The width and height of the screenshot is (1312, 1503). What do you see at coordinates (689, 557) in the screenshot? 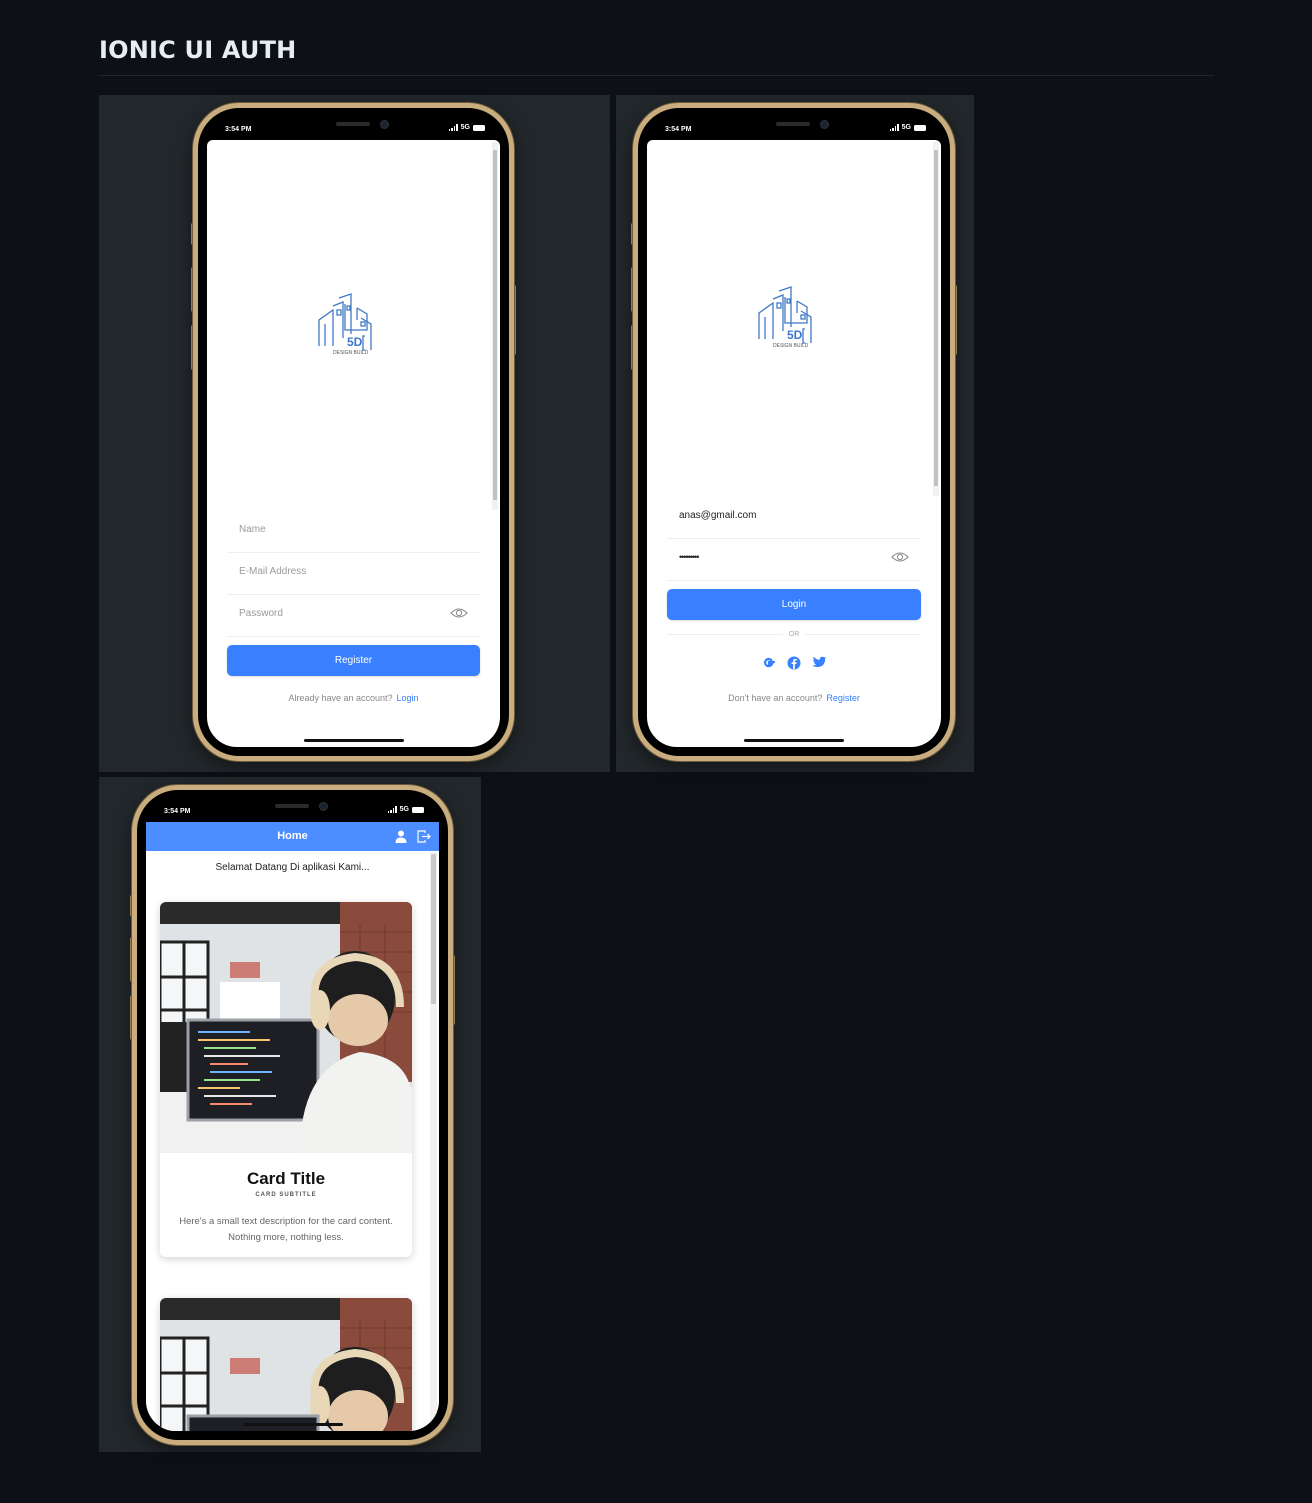
I see `password-value: •••••••••` at bounding box center [689, 557].